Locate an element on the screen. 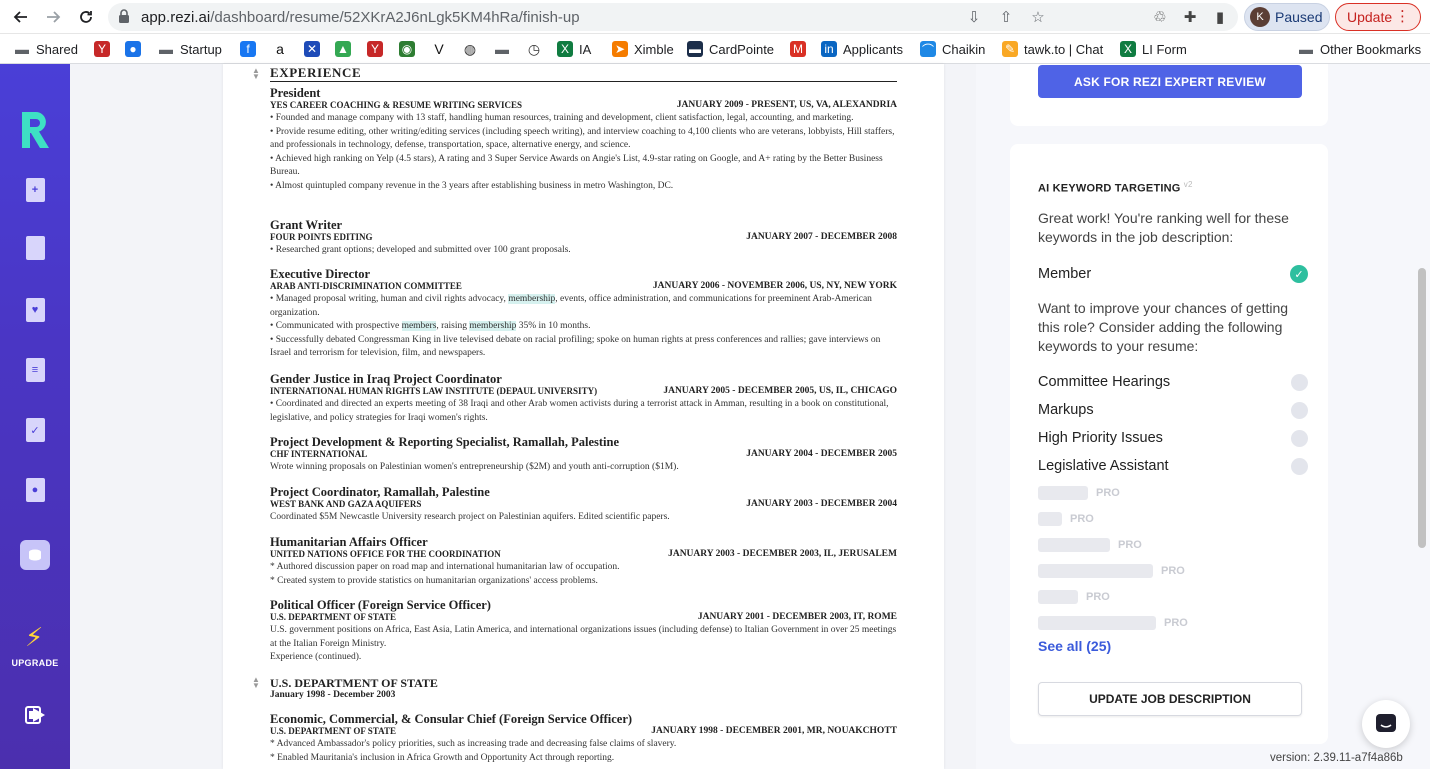 The width and height of the screenshot is (1430, 769). extension-recycle-icon: ♲ is located at coordinates (1160, 17).